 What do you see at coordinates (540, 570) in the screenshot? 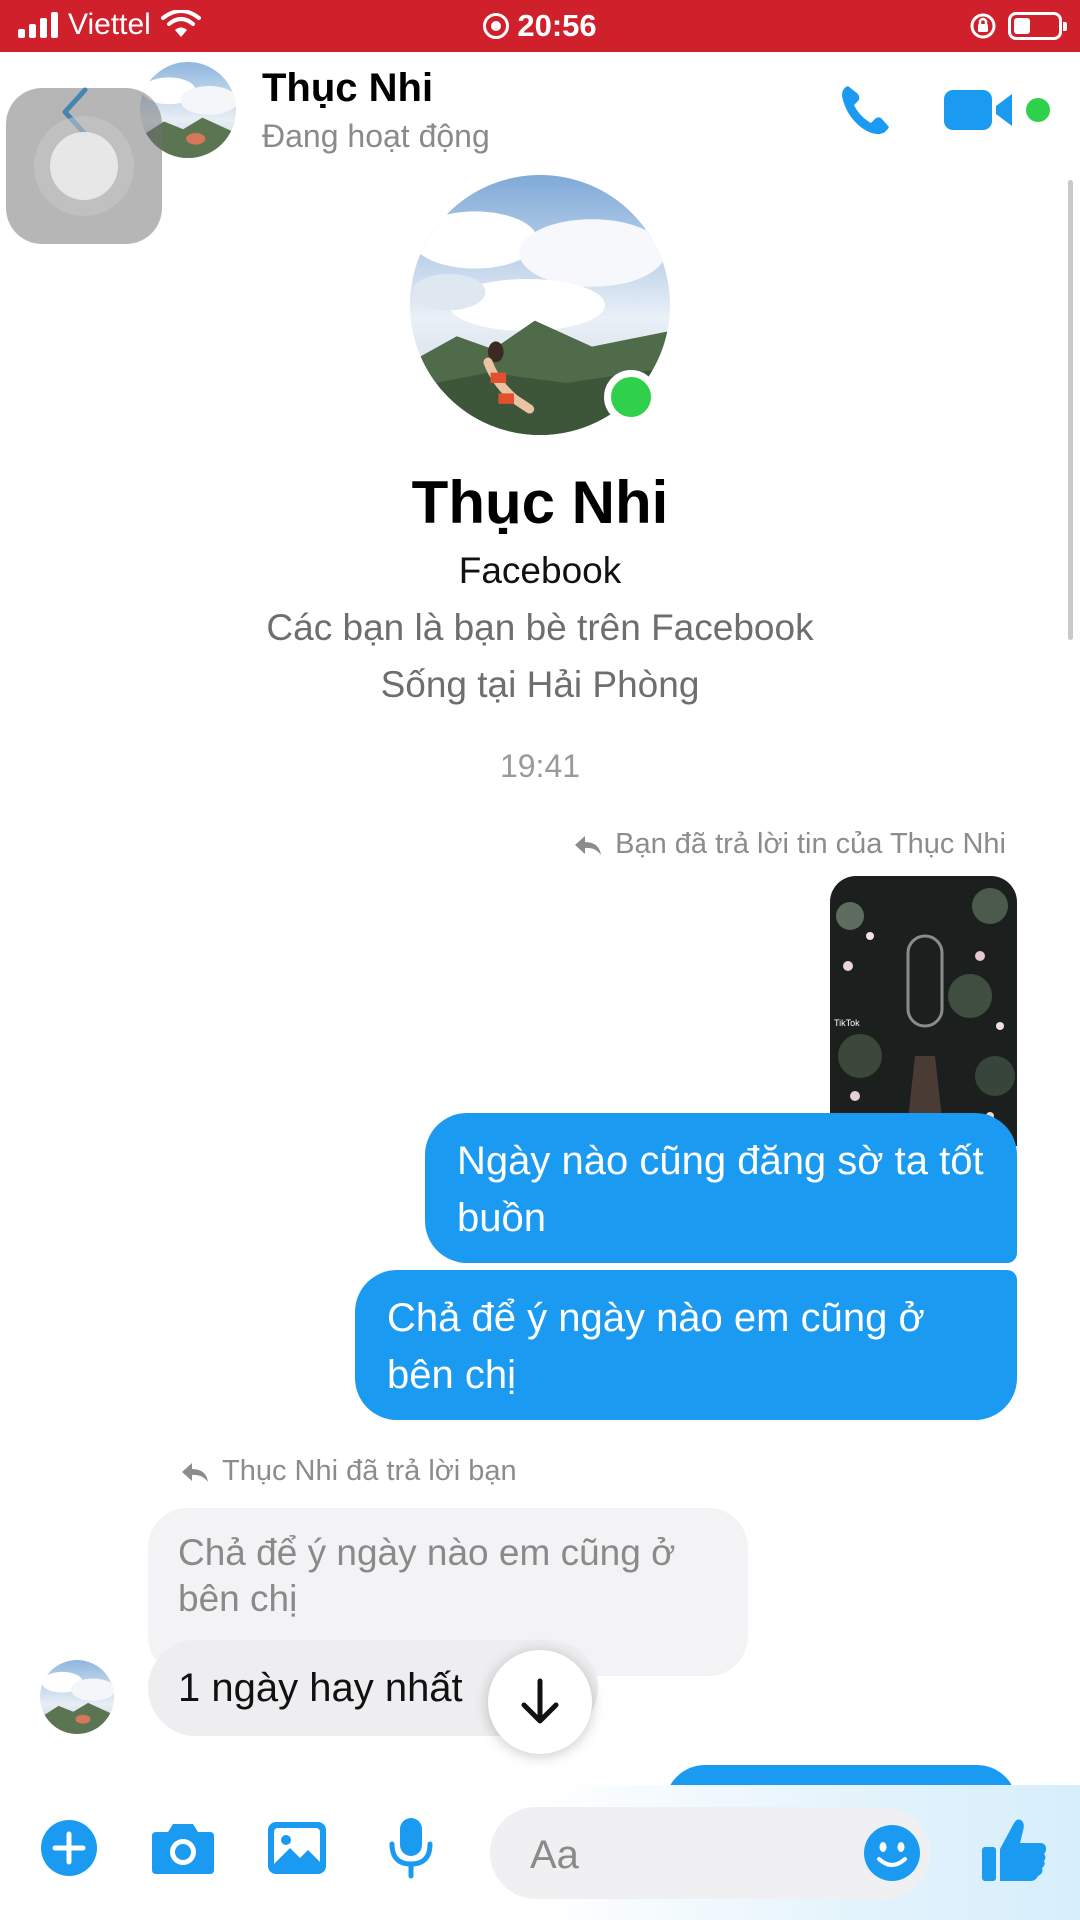
I see `profile-source: Facebook` at bounding box center [540, 570].